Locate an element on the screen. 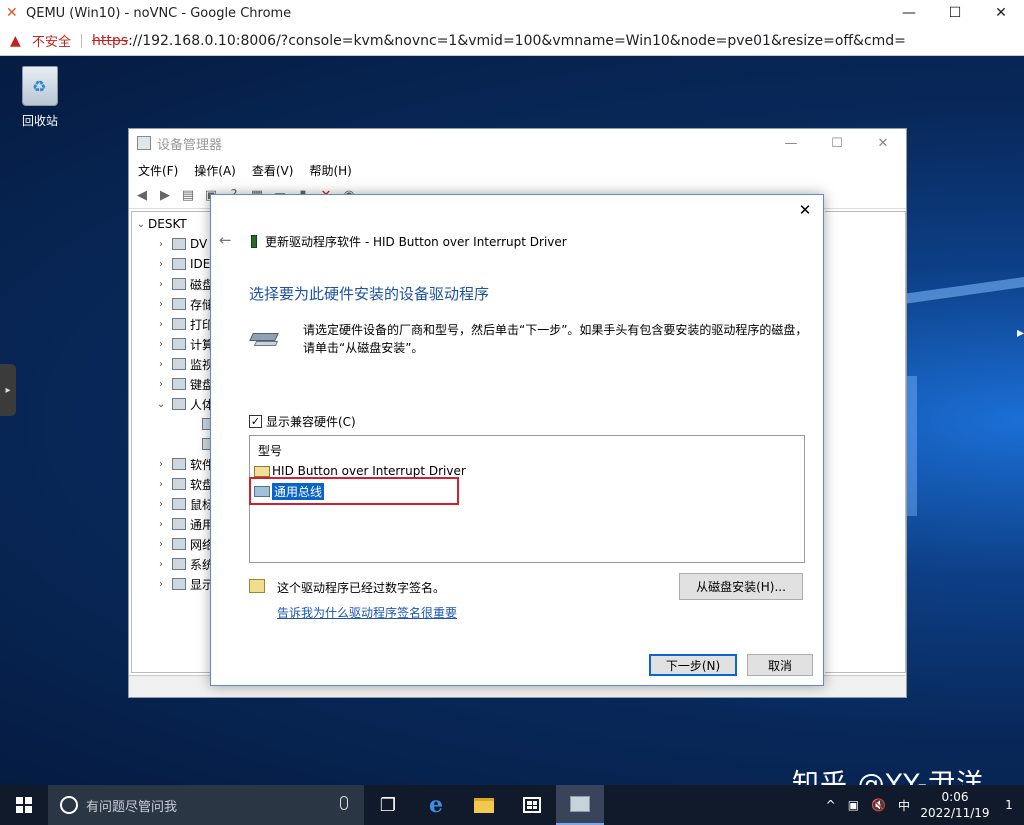 This screenshot has width=1024, height=825. taskbar: 有问题尽管问我 ❐ e ^ ▣ 🔇 中 0:06 2022/11/19 1 is located at coordinates (512, 805).